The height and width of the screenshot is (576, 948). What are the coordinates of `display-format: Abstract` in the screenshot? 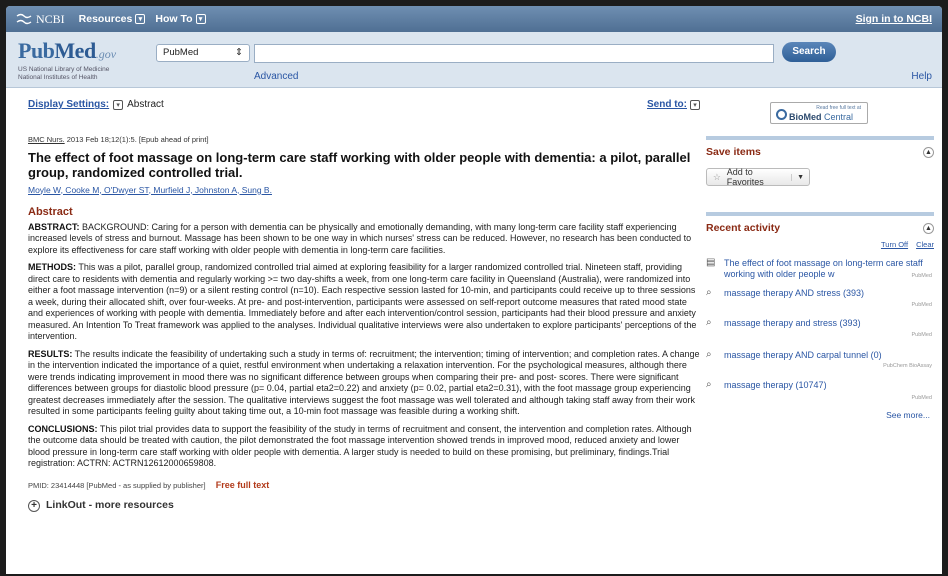 It's located at (145, 105).